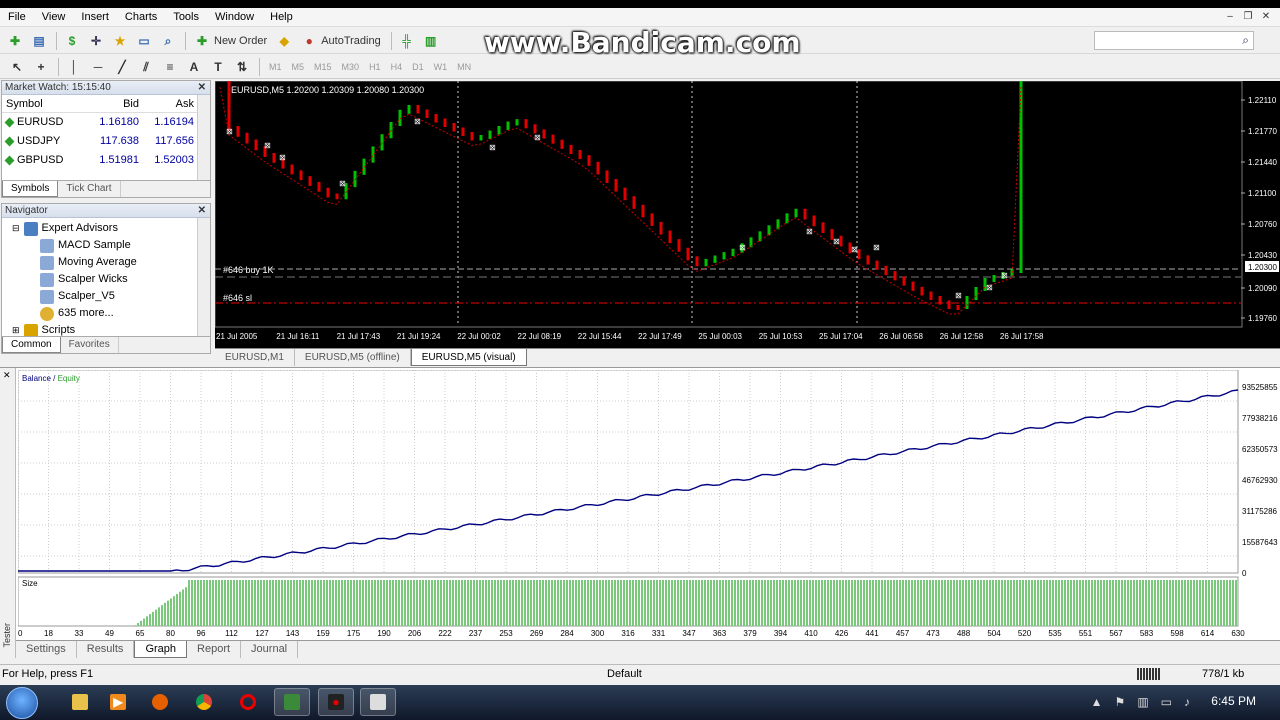  I want to click on metaeditor-button: ◆, so click(284, 41).